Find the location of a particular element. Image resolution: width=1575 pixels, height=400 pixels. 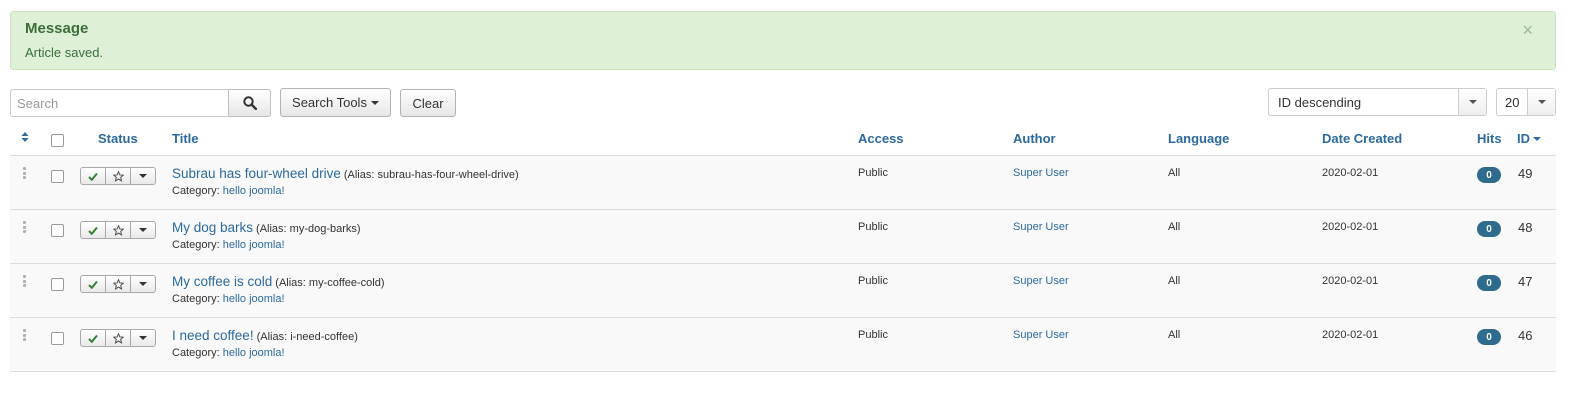

select-all-checkbox is located at coordinates (57, 140).